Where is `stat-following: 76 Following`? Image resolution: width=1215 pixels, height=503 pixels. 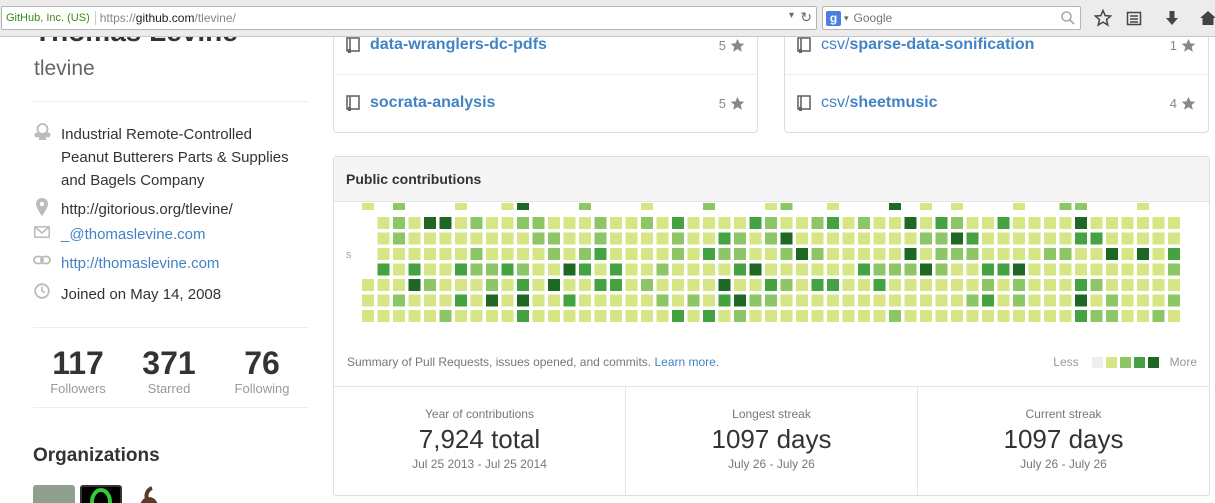 stat-following: 76 Following is located at coordinates (262, 370).